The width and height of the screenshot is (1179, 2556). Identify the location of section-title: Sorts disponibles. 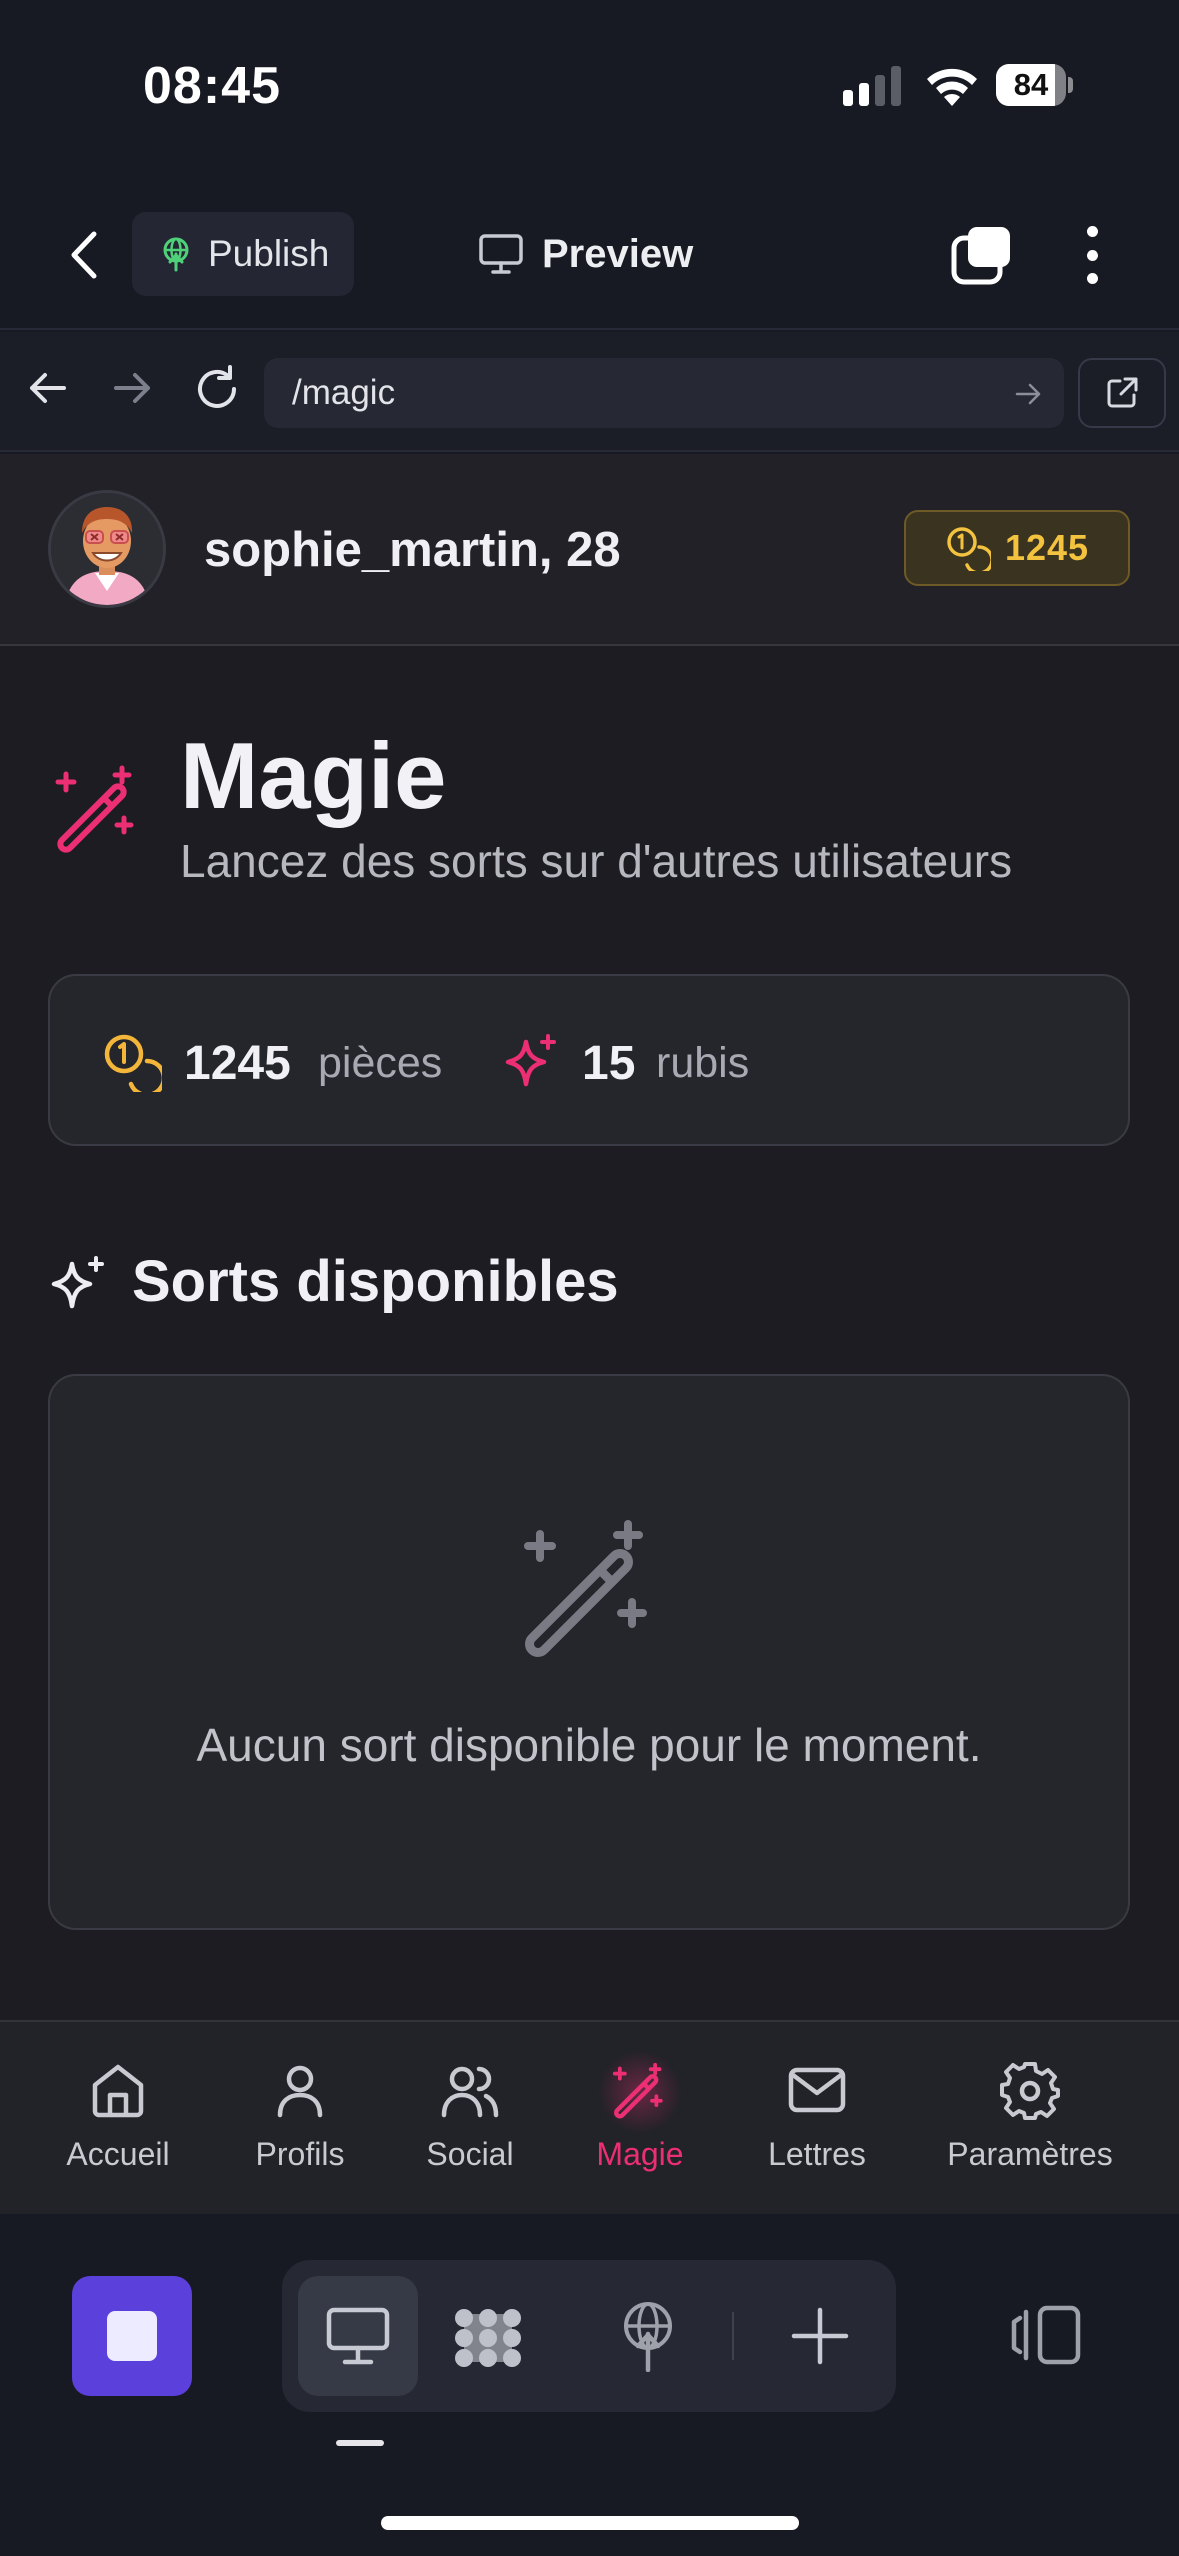
(375, 1281).